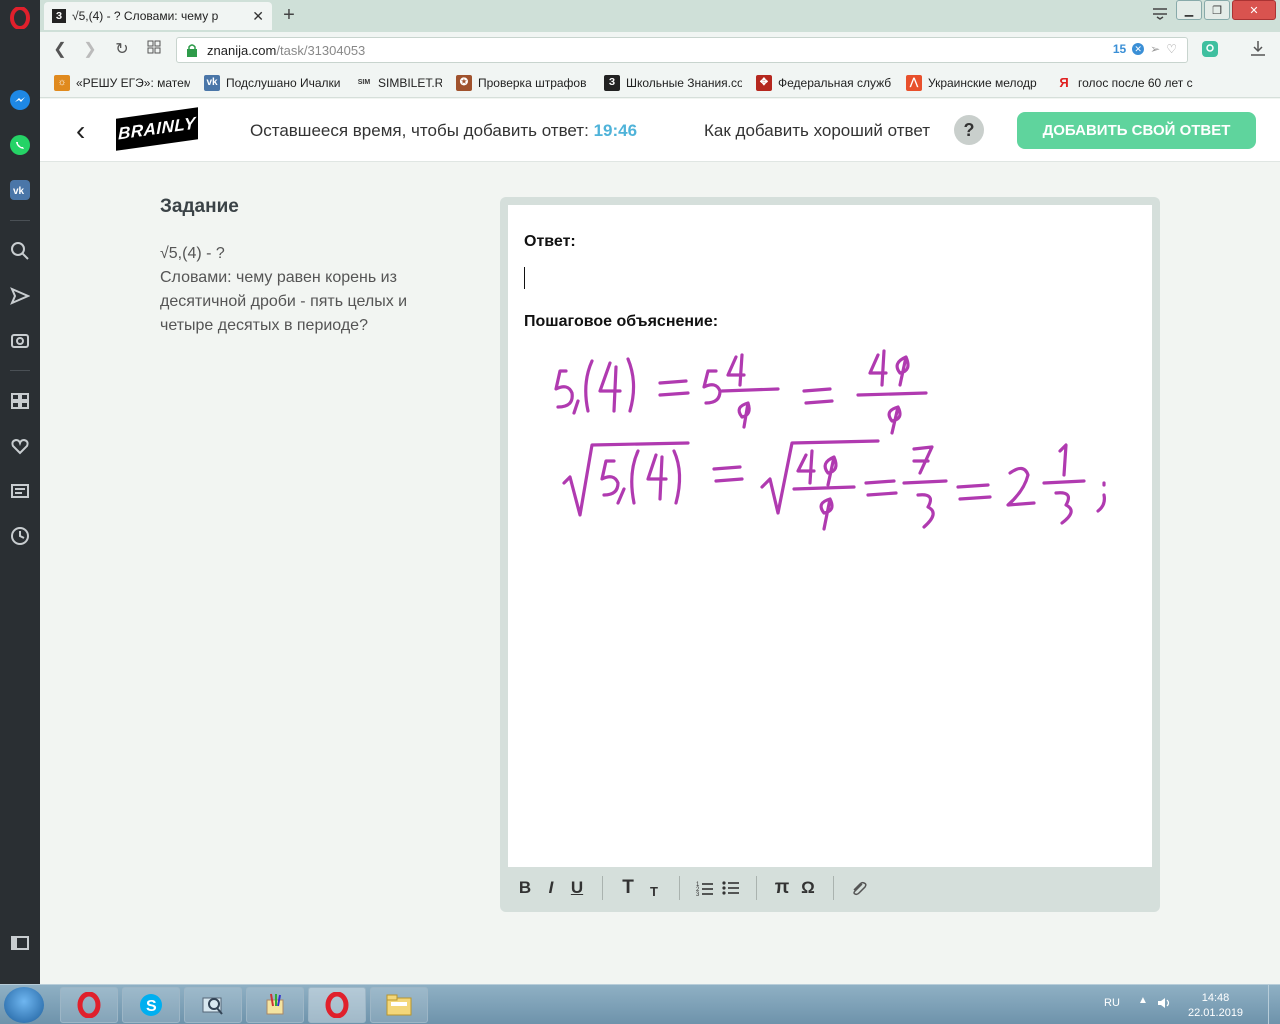 The height and width of the screenshot is (1024, 1280). What do you see at coordinates (551, 888) in the screenshot?
I see `italic-button: I` at bounding box center [551, 888].